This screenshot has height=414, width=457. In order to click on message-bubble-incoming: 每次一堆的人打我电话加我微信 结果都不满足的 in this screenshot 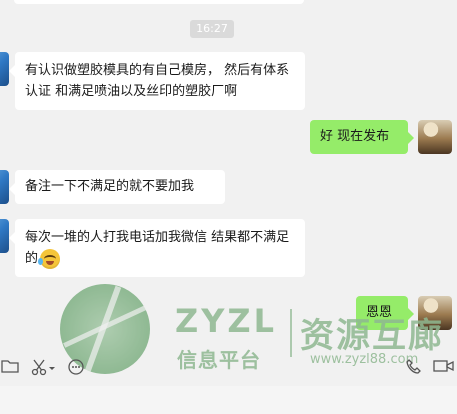, I will do `click(157, 248)`.